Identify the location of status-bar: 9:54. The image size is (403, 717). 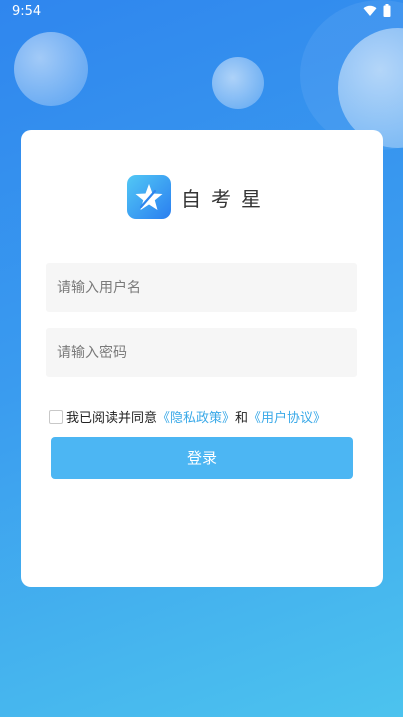
(201, 12).